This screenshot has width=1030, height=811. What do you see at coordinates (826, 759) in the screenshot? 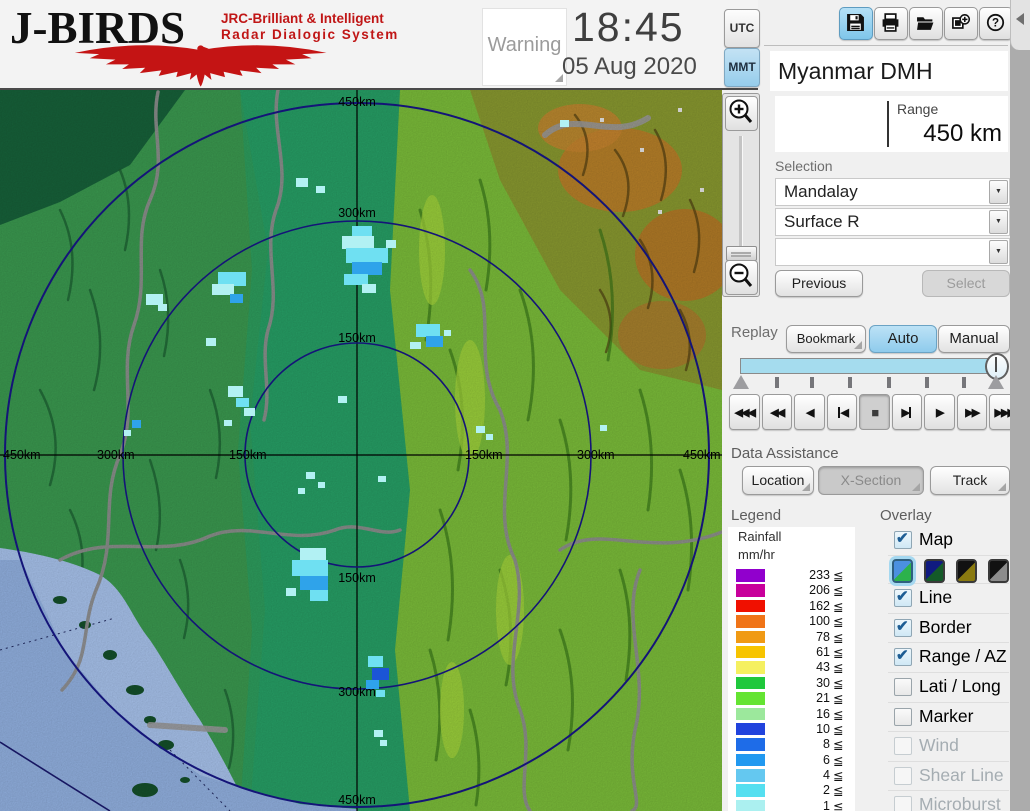
I see `legend-value: 6` at bounding box center [826, 759].